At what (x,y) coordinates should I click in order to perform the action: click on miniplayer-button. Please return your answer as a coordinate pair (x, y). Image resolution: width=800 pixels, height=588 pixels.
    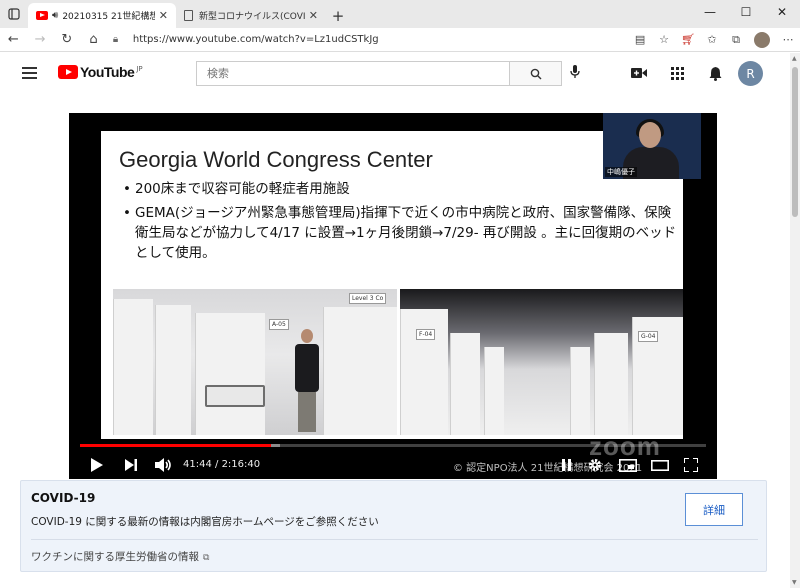
    Looking at the image, I should click on (628, 465).